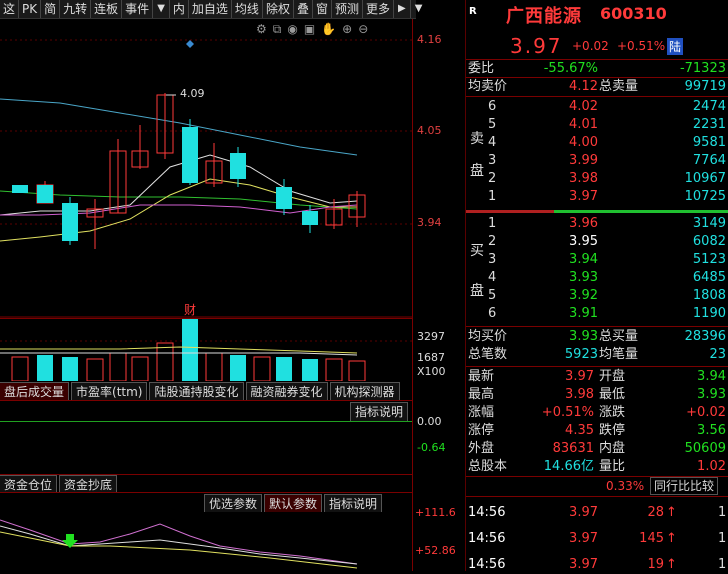 The image size is (728, 574). Describe the element at coordinates (206, 350) in the screenshot. I see `volume-chart` at that location.